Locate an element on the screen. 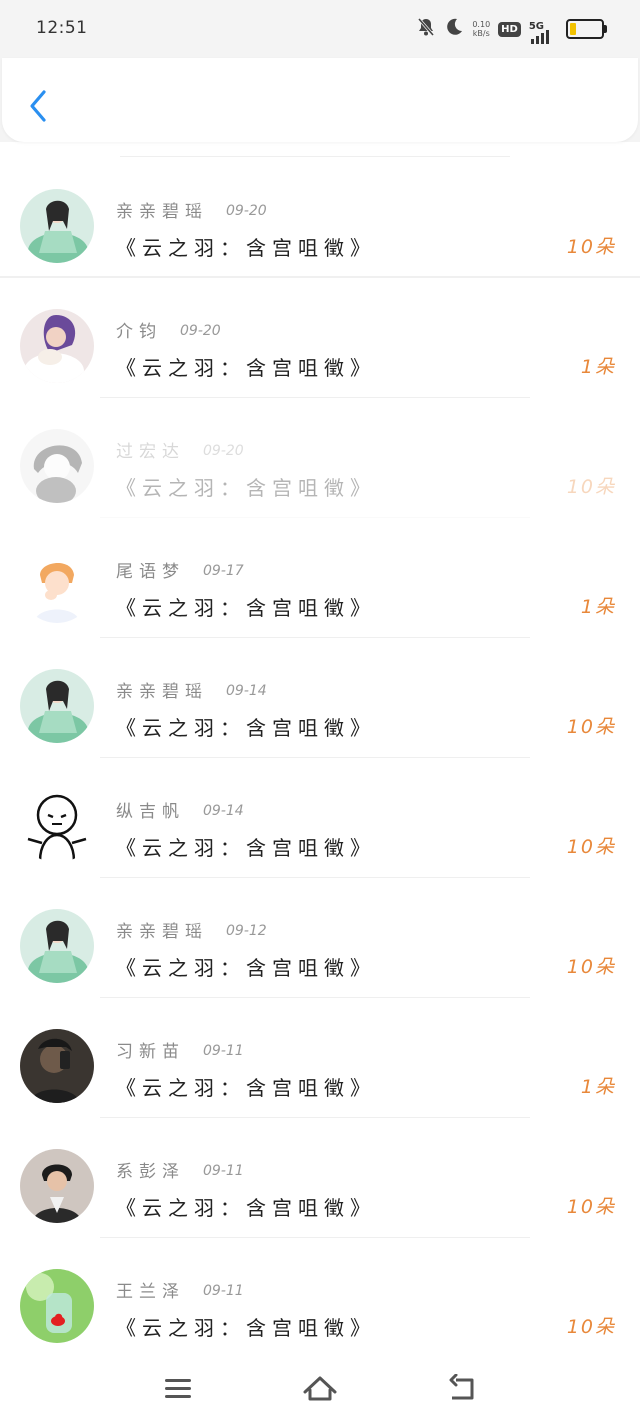 This screenshot has height=1427, width=640. list-item: 亲亲碧瑶 09-12 《云之羽：含宫咀徵》 10朵 is located at coordinates (320, 938).